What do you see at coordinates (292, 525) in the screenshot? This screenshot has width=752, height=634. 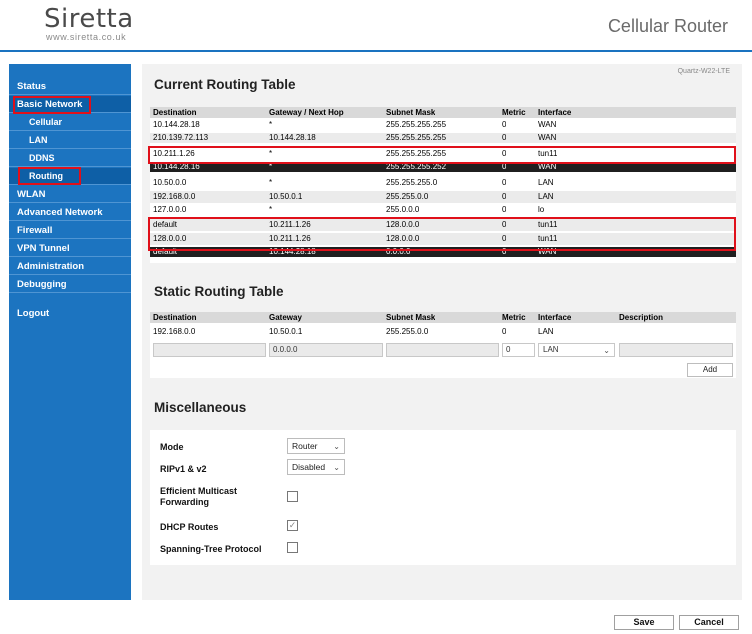 I see `dhcp-routes-checkbox: ✓` at bounding box center [292, 525].